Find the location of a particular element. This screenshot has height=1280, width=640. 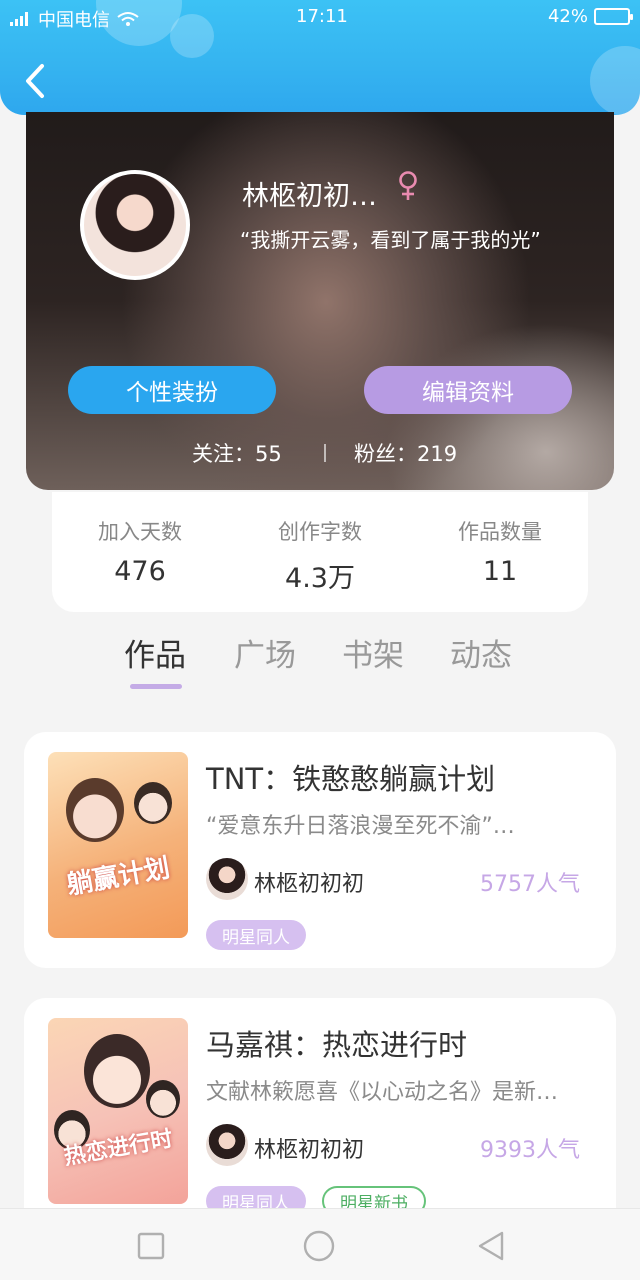

battery-percent: 42% is located at coordinates (567, 16).